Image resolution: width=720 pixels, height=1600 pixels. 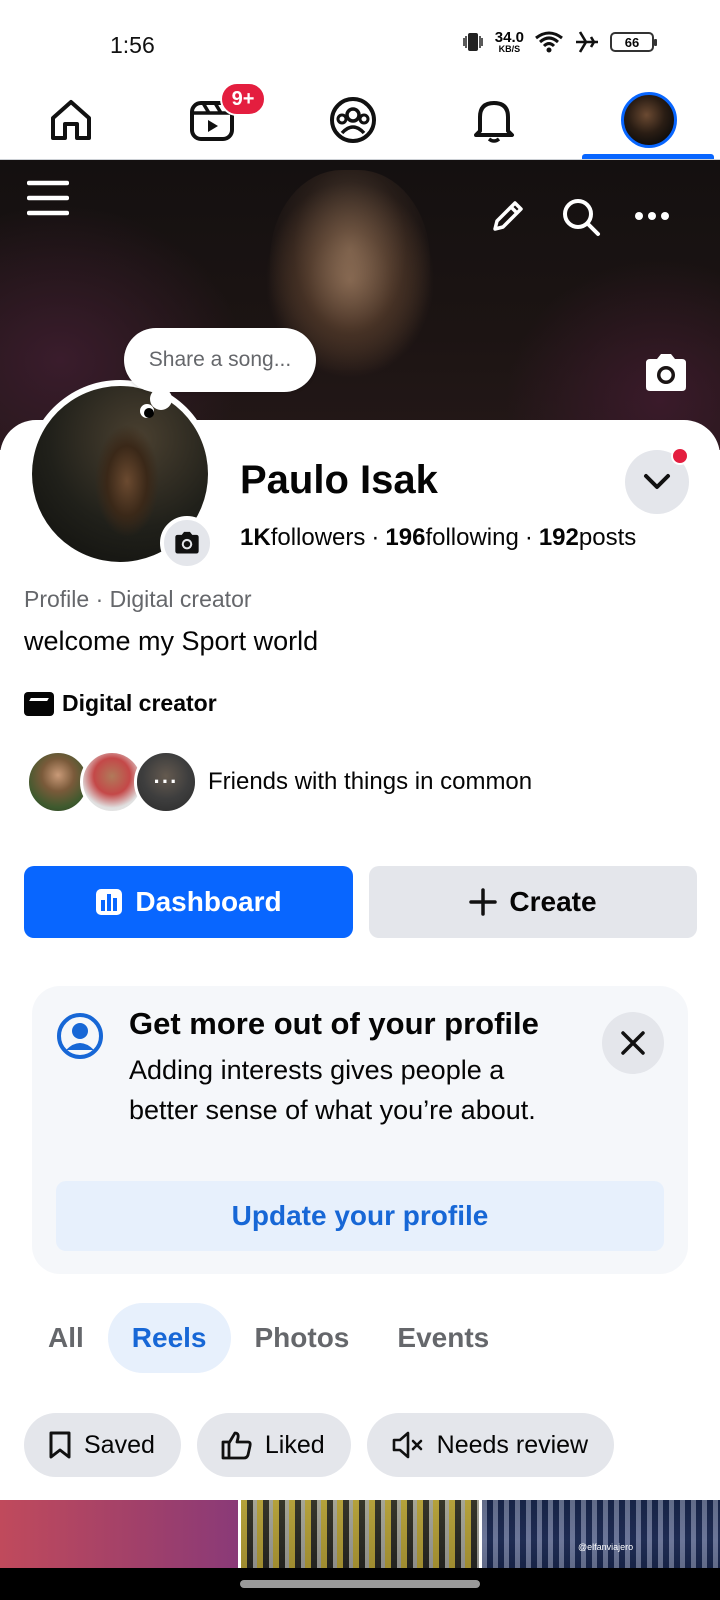 I want to click on airplane-icon, so click(x=587, y=42).